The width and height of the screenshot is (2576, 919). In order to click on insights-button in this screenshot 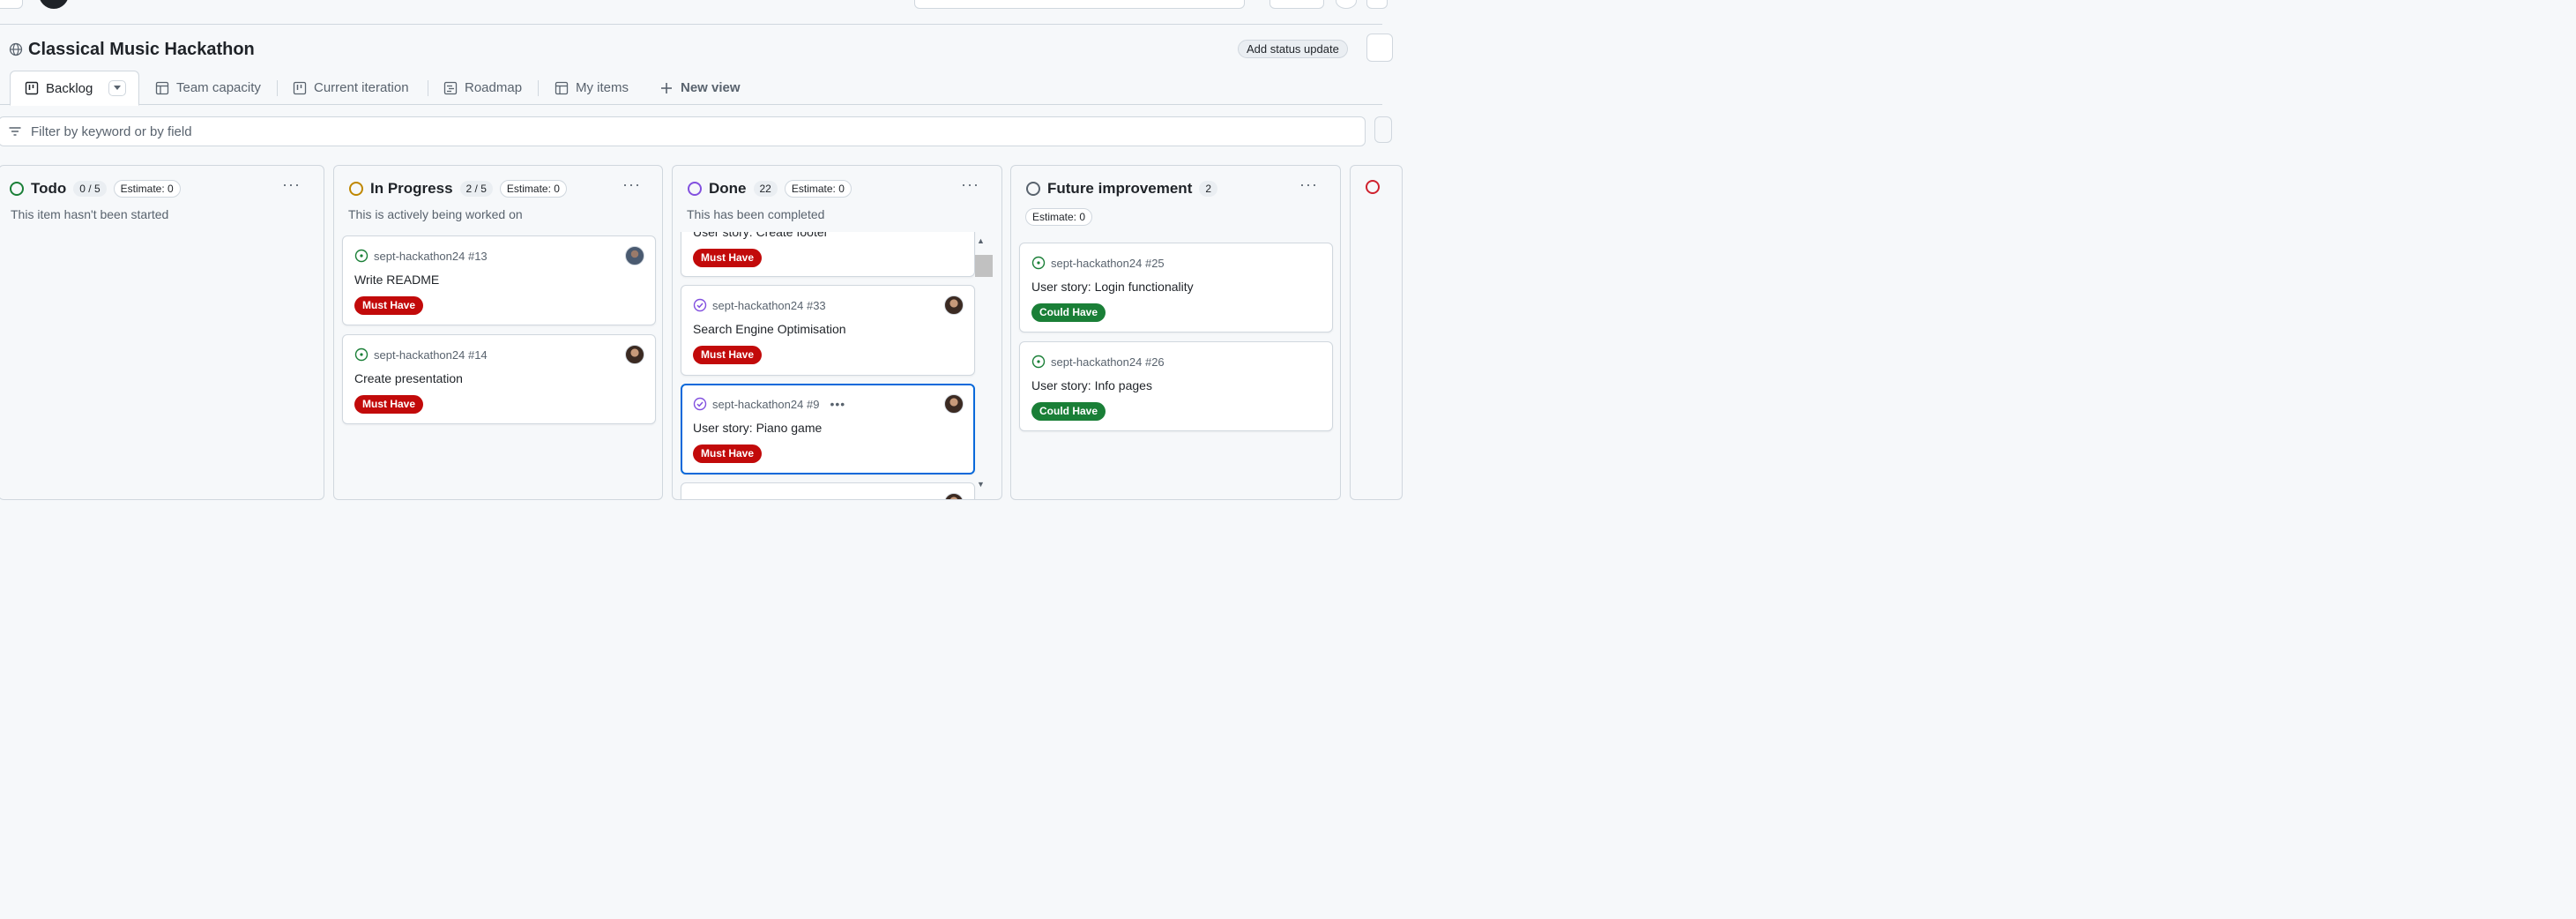, I will do `click(1379, 48)`.